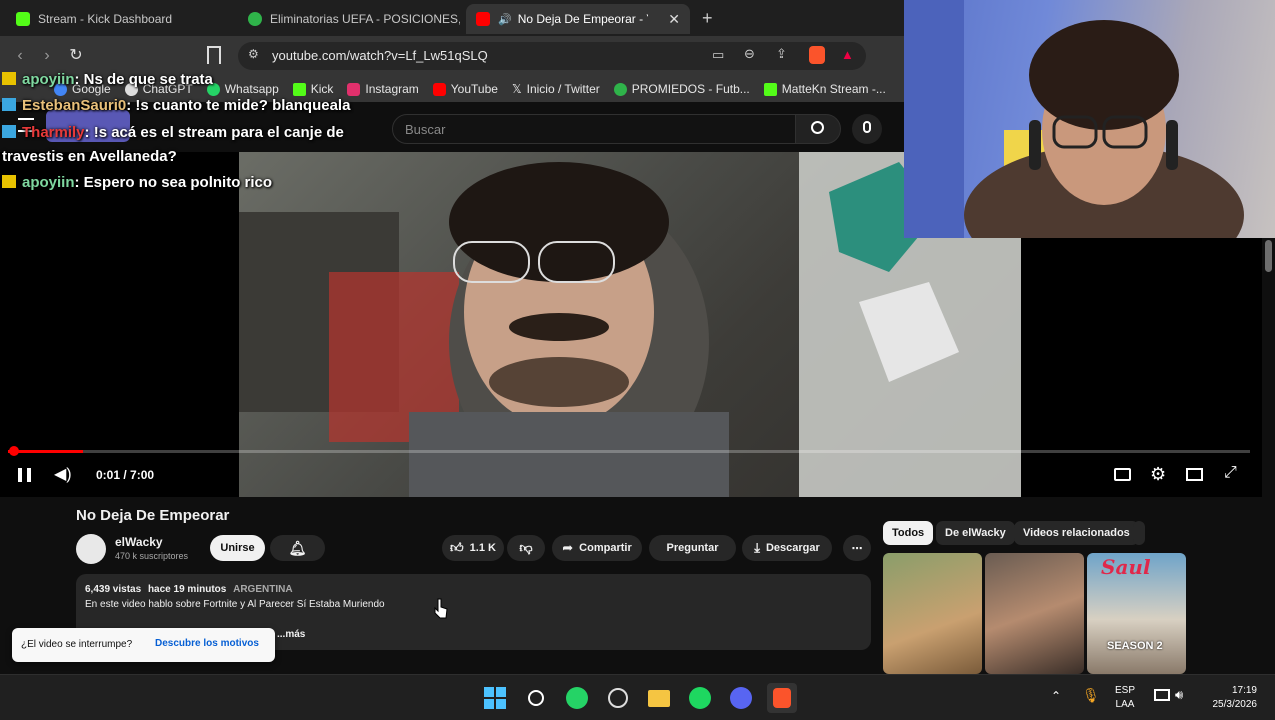  I want to click on show-more-link: ...más, so click(291, 634).